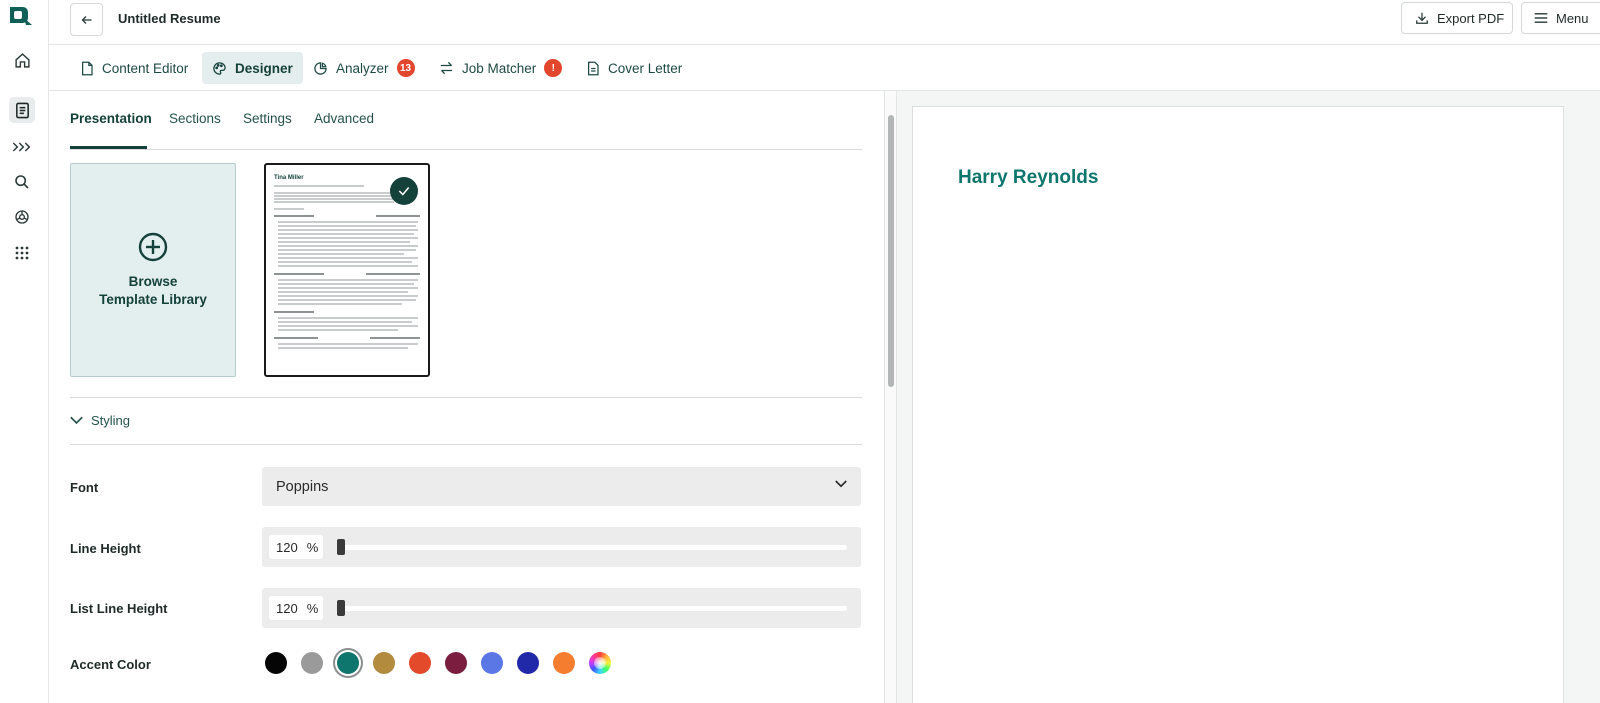  I want to click on document-title: Untitled Resume, so click(169, 18).